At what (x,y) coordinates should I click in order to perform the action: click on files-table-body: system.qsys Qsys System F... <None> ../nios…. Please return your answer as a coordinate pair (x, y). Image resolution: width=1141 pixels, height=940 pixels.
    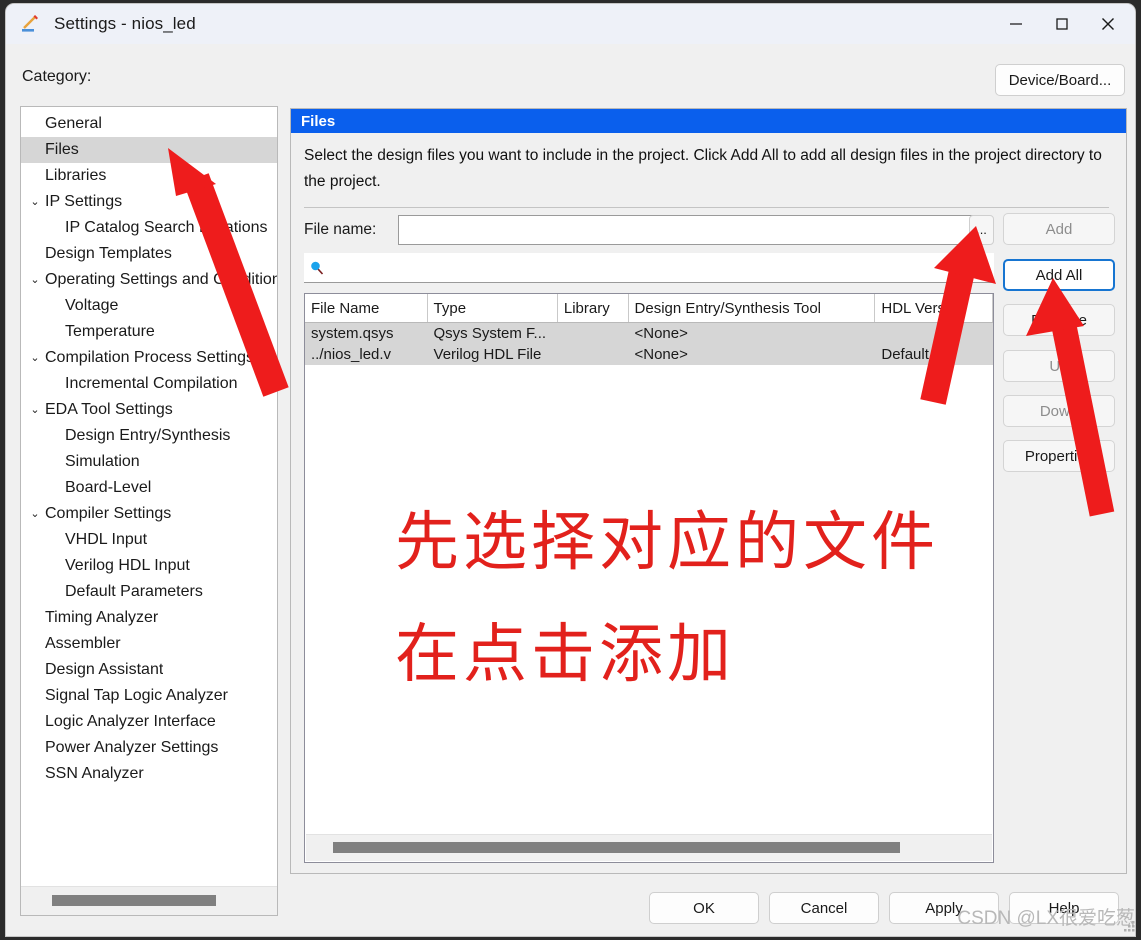
    Looking at the image, I should click on (649, 344).